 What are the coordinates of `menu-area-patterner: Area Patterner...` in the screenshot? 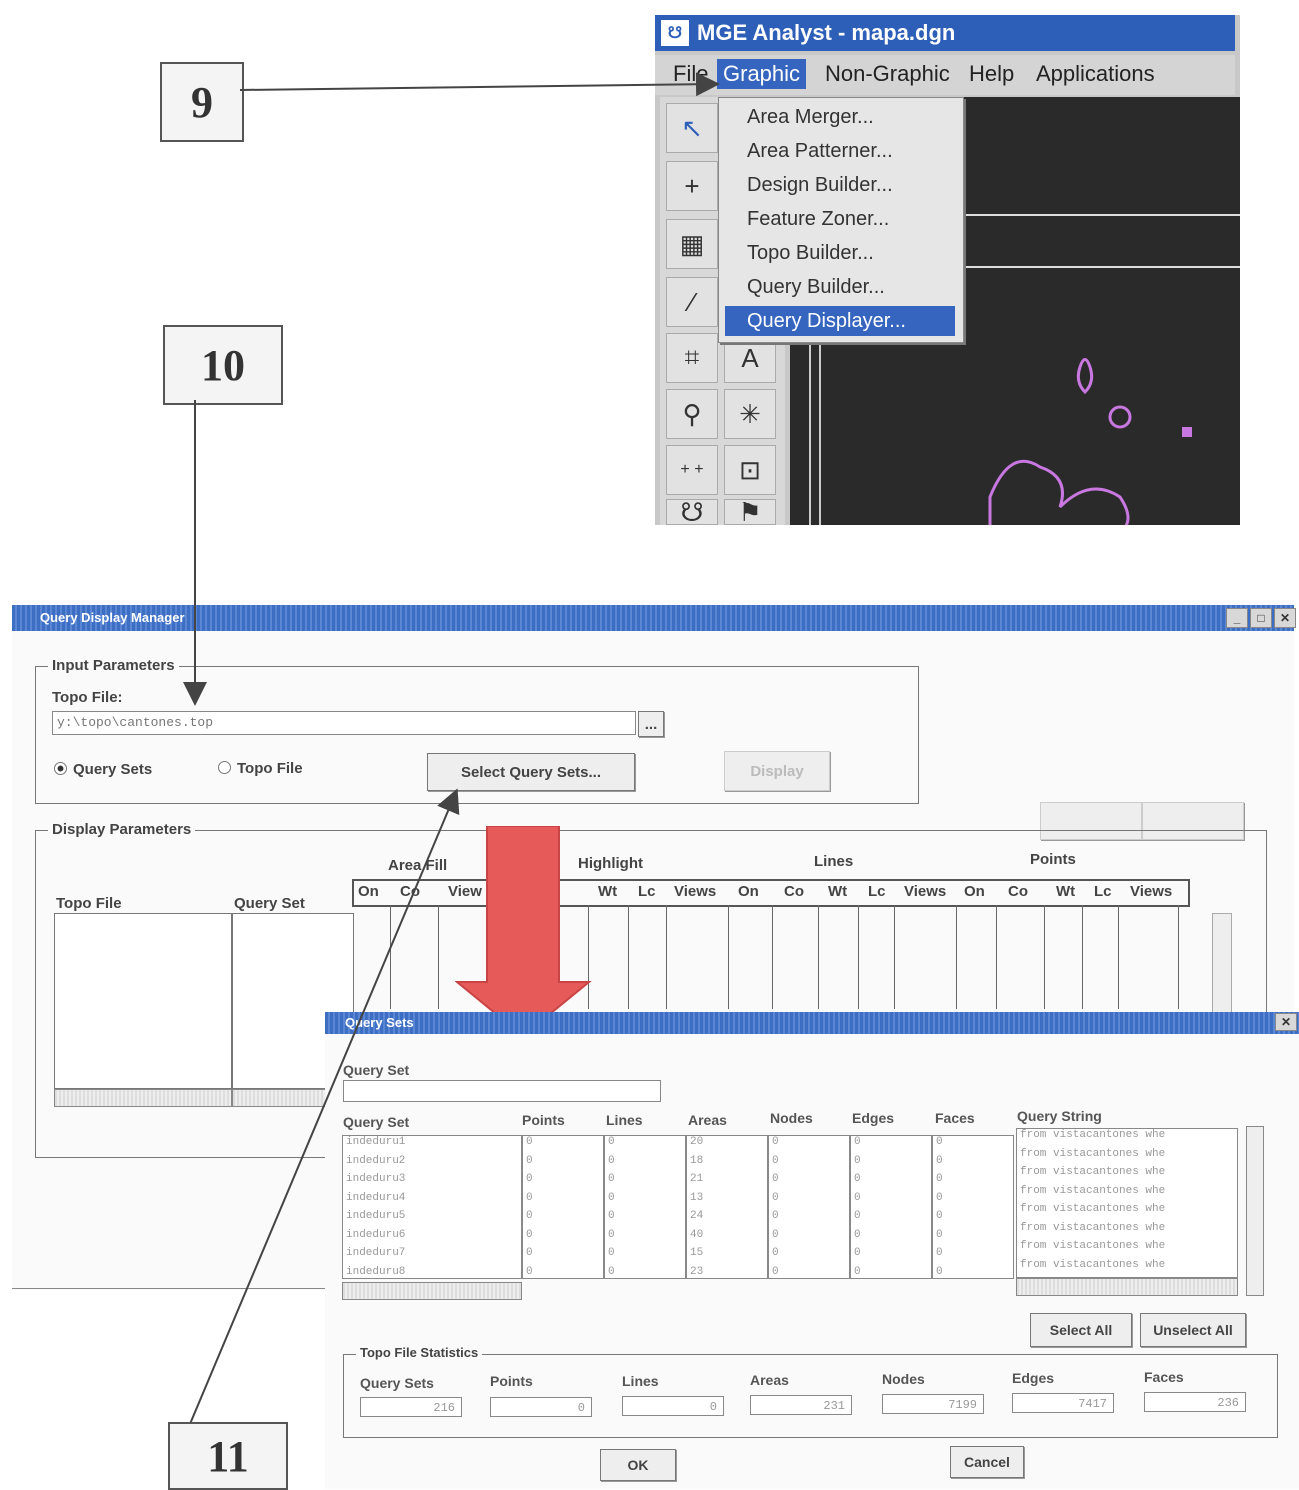 It's located at (840, 151).